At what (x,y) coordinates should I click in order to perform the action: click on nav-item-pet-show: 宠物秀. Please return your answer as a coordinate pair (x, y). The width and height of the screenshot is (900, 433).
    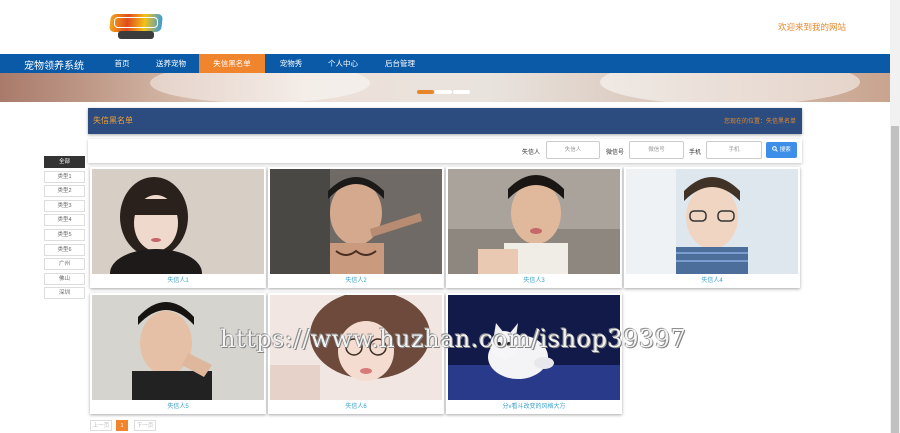
    Looking at the image, I should click on (291, 63).